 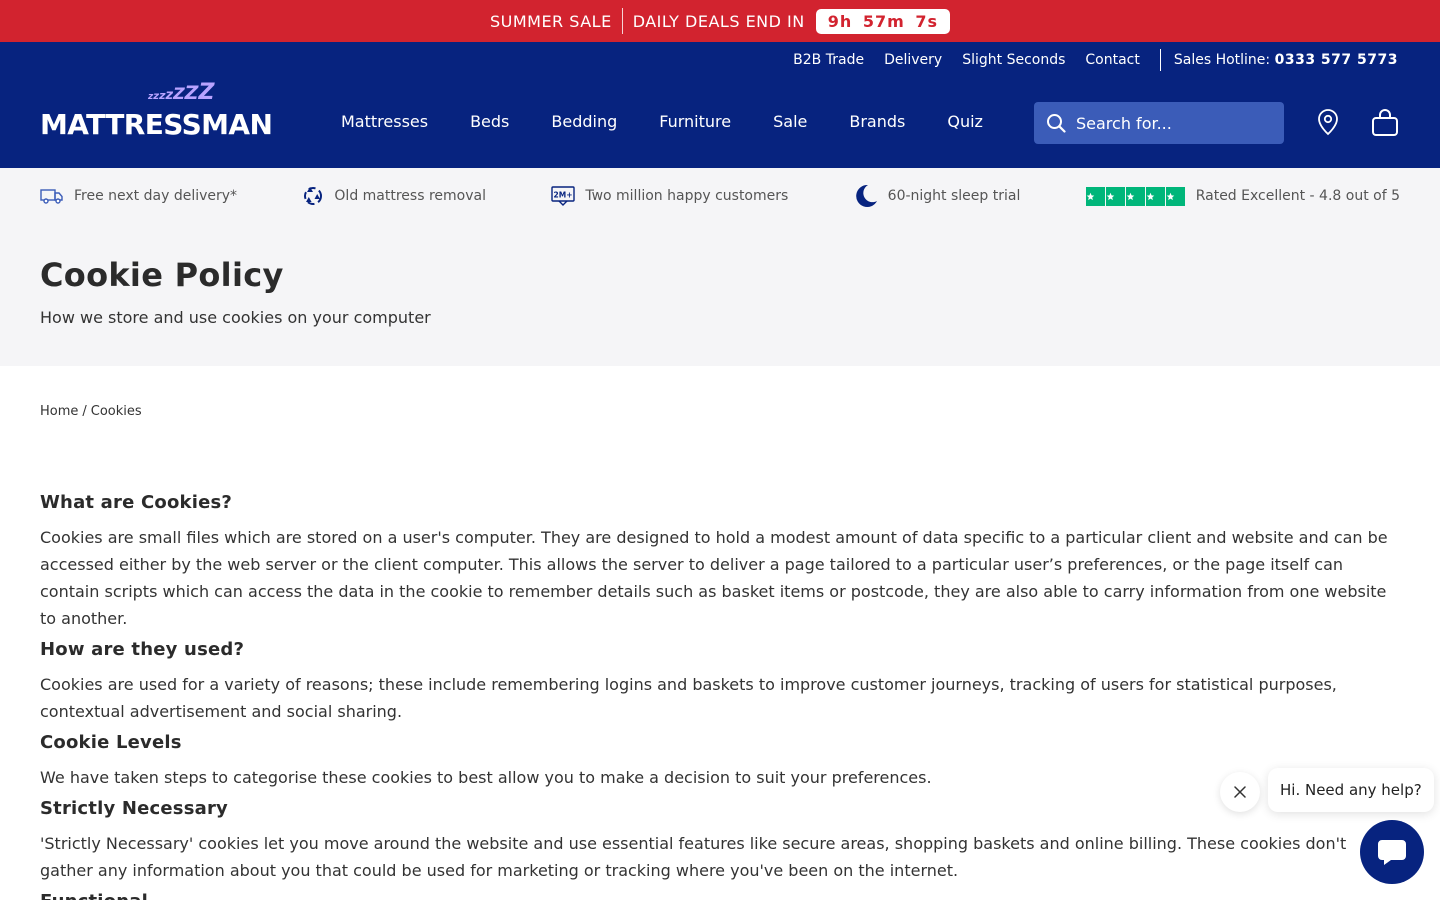 What do you see at coordinates (1385, 122) in the screenshot?
I see `basket-icon` at bounding box center [1385, 122].